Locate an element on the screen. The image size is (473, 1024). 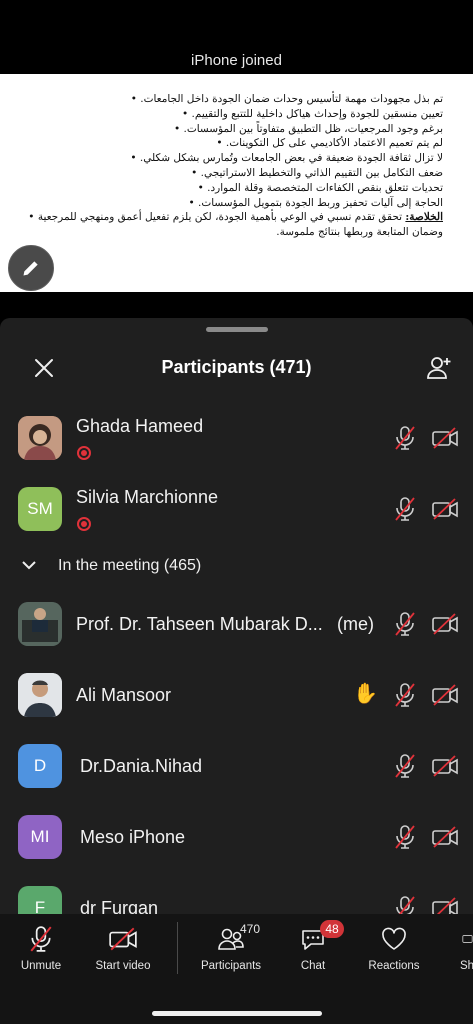
avatar: MI is located at coordinates (40, 837).